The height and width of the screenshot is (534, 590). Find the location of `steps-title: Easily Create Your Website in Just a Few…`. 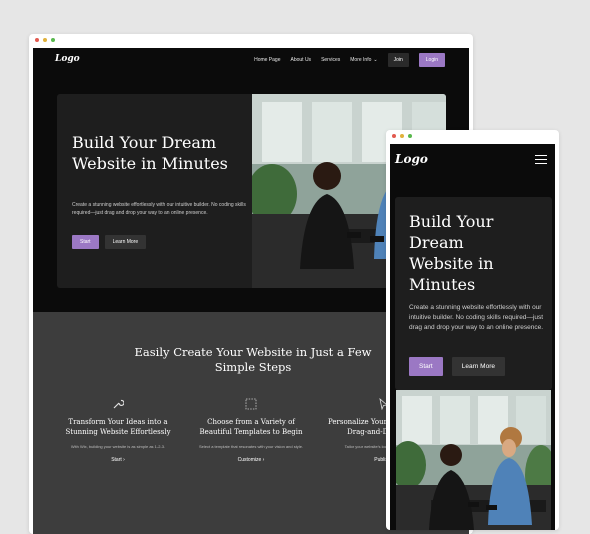

steps-title: Easily Create Your Website in Just a Few… is located at coordinates (253, 359).